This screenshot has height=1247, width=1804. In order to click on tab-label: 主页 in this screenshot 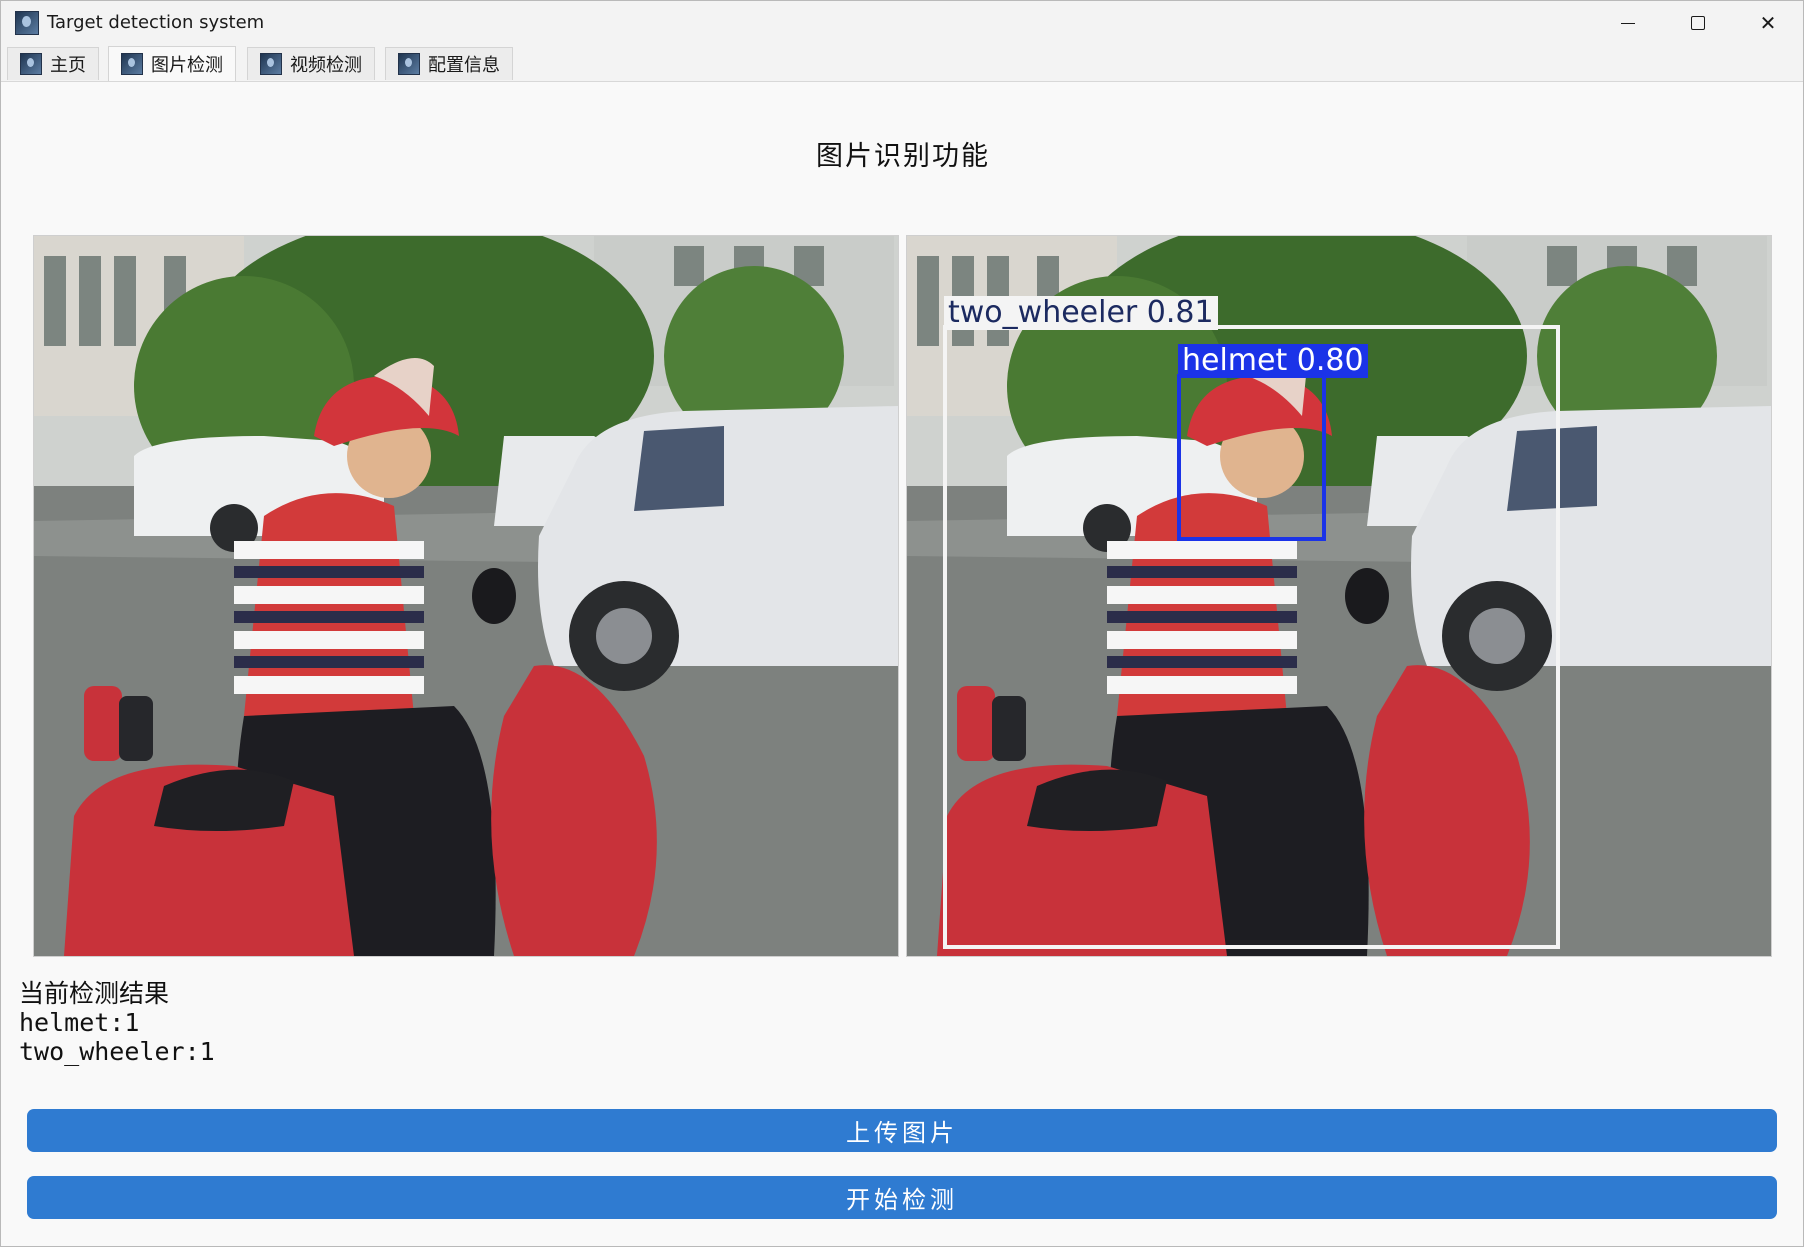, I will do `click(68, 65)`.